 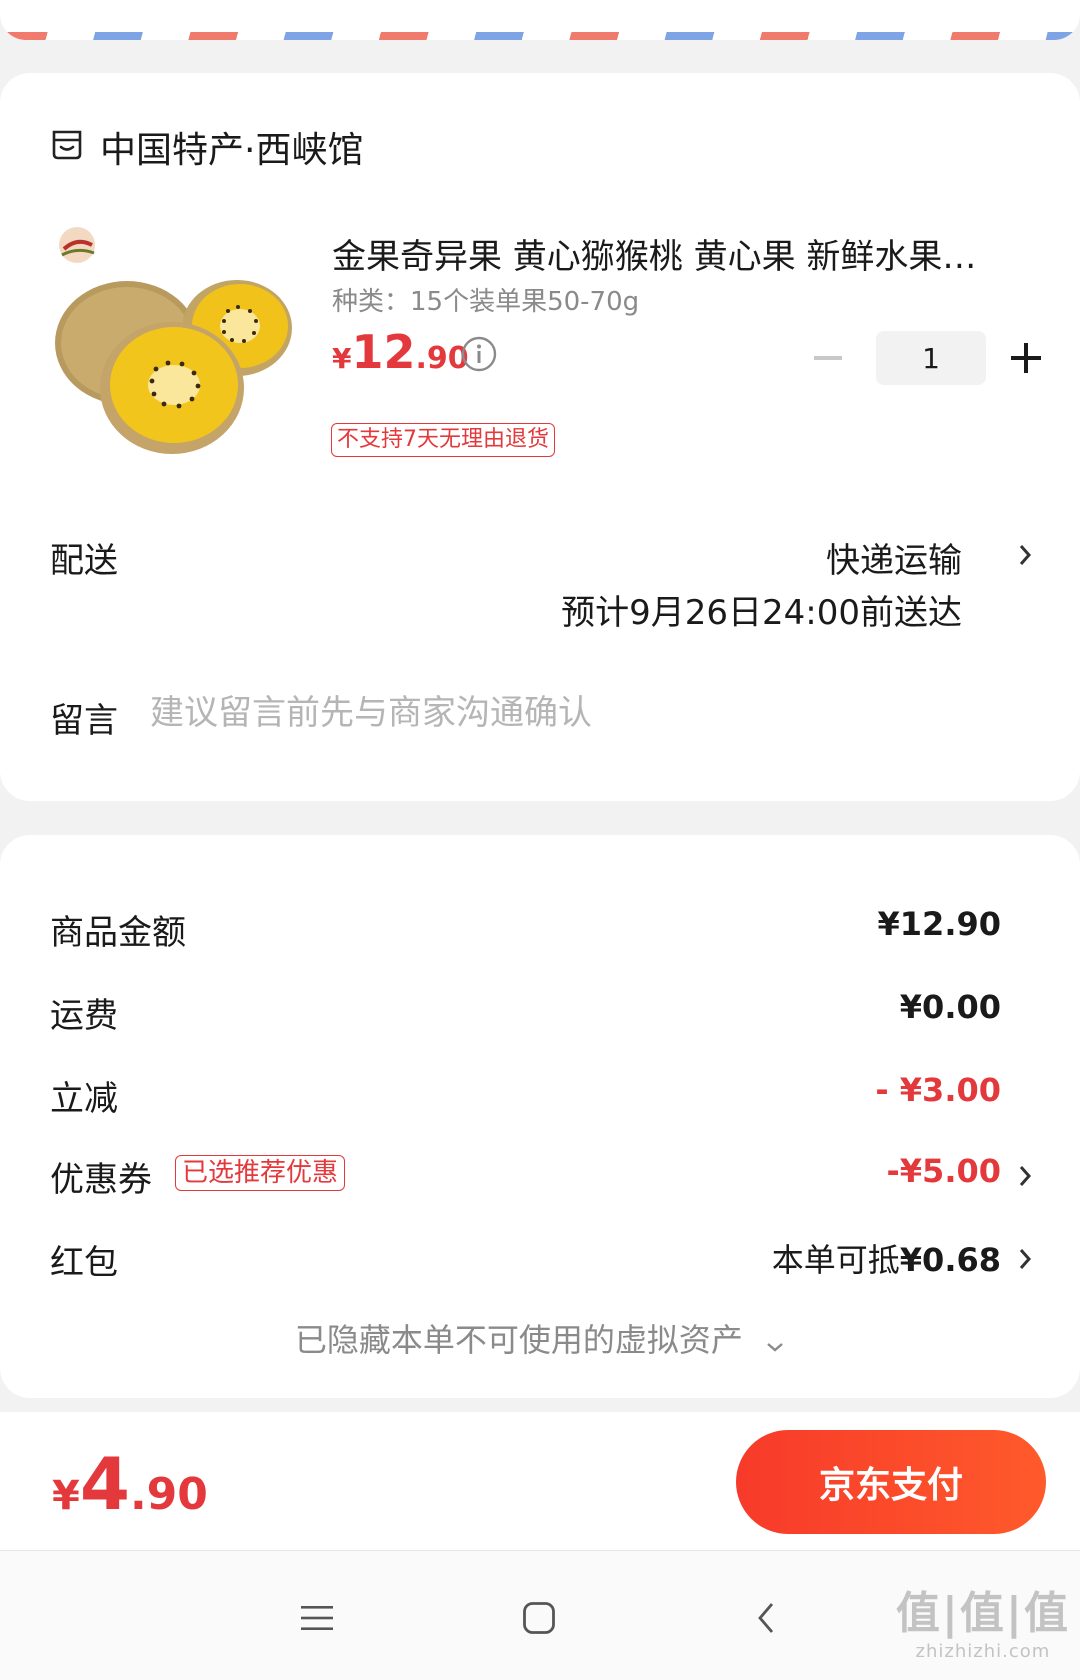 What do you see at coordinates (944, 1171) in the screenshot?
I see `coupon-value: -¥5.00` at bounding box center [944, 1171].